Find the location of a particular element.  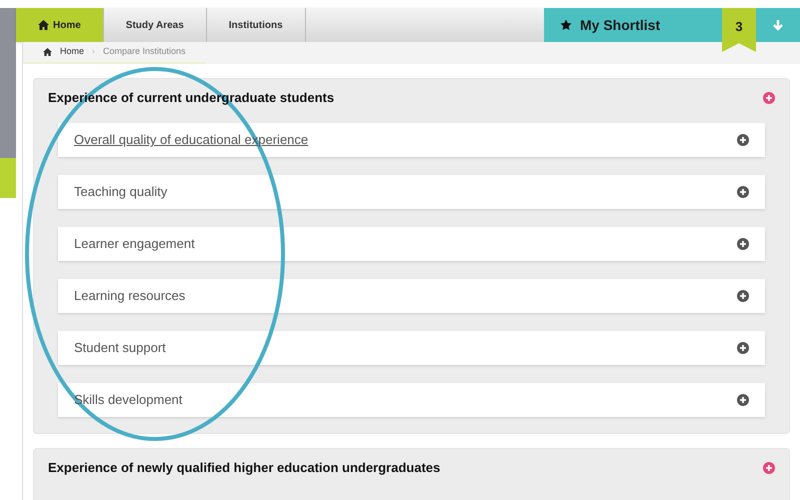

criteria-row: Learning resources is located at coordinates (411, 296).